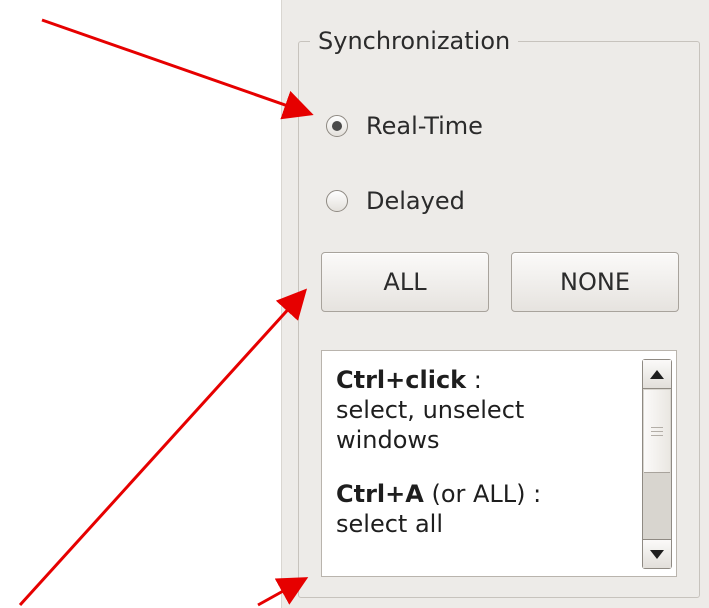  What do you see at coordinates (401, 380) in the screenshot?
I see `shortcut-label: Ctrl+click` at bounding box center [401, 380].